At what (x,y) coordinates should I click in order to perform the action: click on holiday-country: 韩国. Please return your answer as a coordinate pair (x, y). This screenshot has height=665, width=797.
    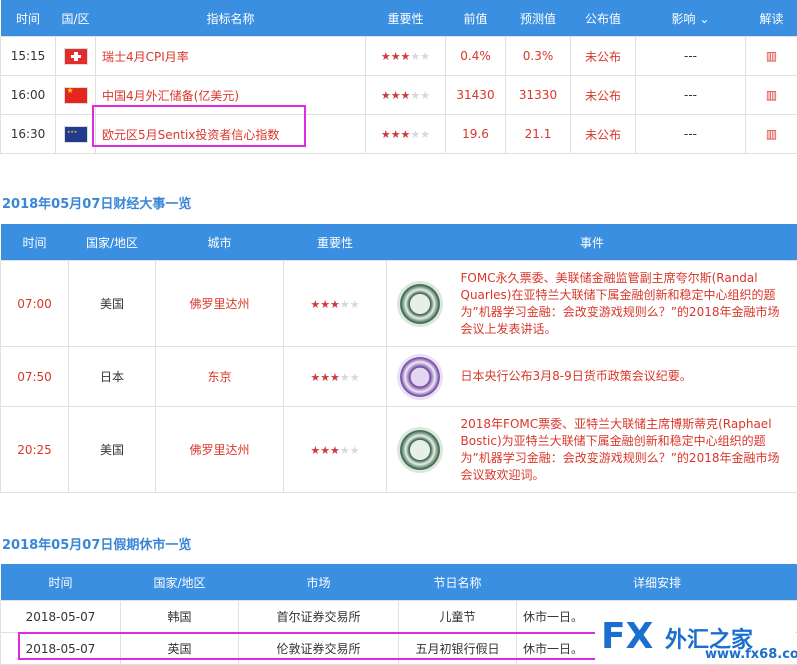
    Looking at the image, I should click on (180, 617).